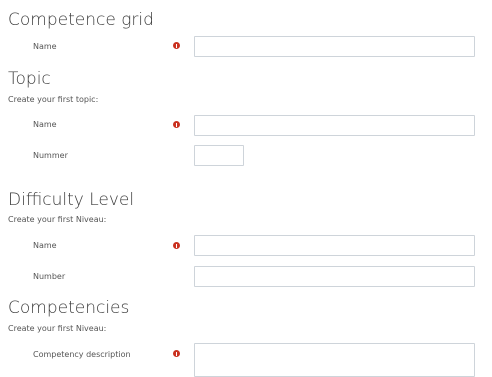 The height and width of the screenshot is (377, 492). Describe the element at coordinates (334, 276) in the screenshot. I see `difficulty-number-input` at that location.